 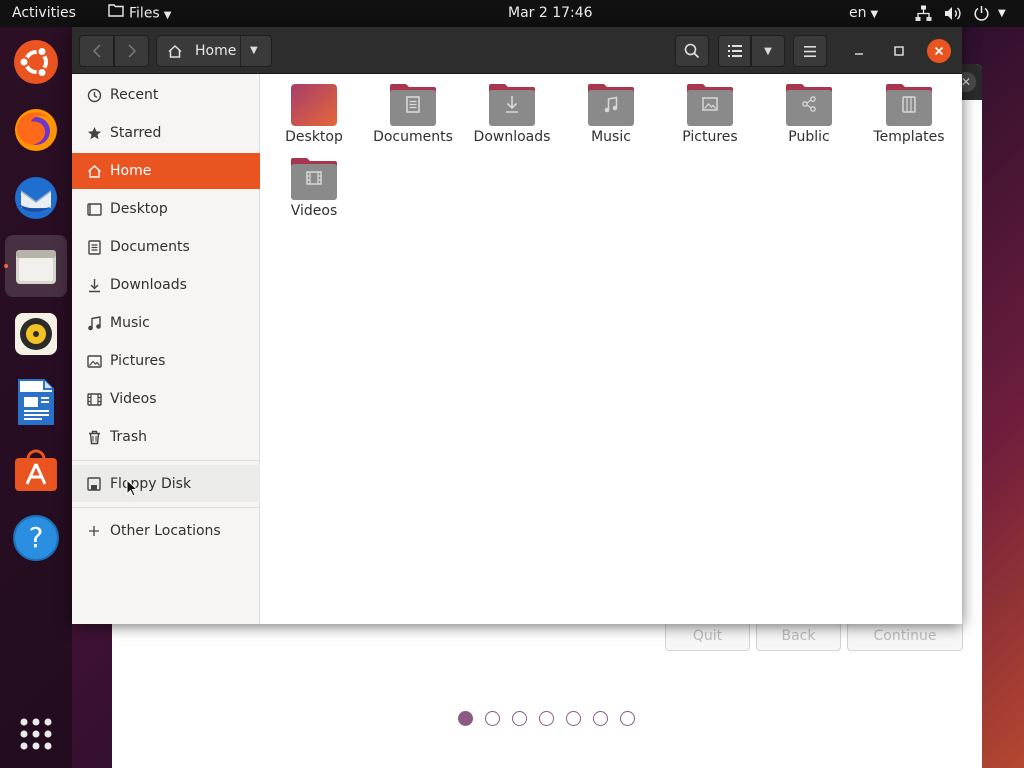 What do you see at coordinates (692, 51) in the screenshot?
I see `search-button` at bounding box center [692, 51].